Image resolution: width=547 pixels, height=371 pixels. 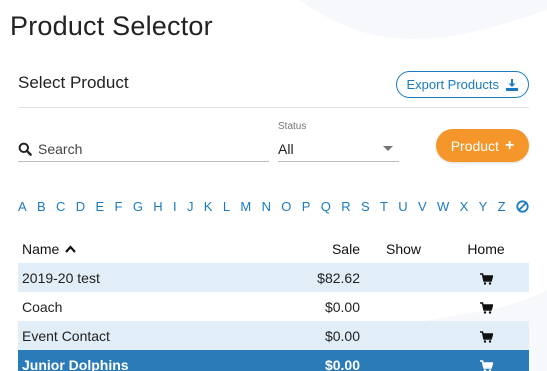 What do you see at coordinates (100, 206) in the screenshot?
I see `alpha-filter-e: E` at bounding box center [100, 206].